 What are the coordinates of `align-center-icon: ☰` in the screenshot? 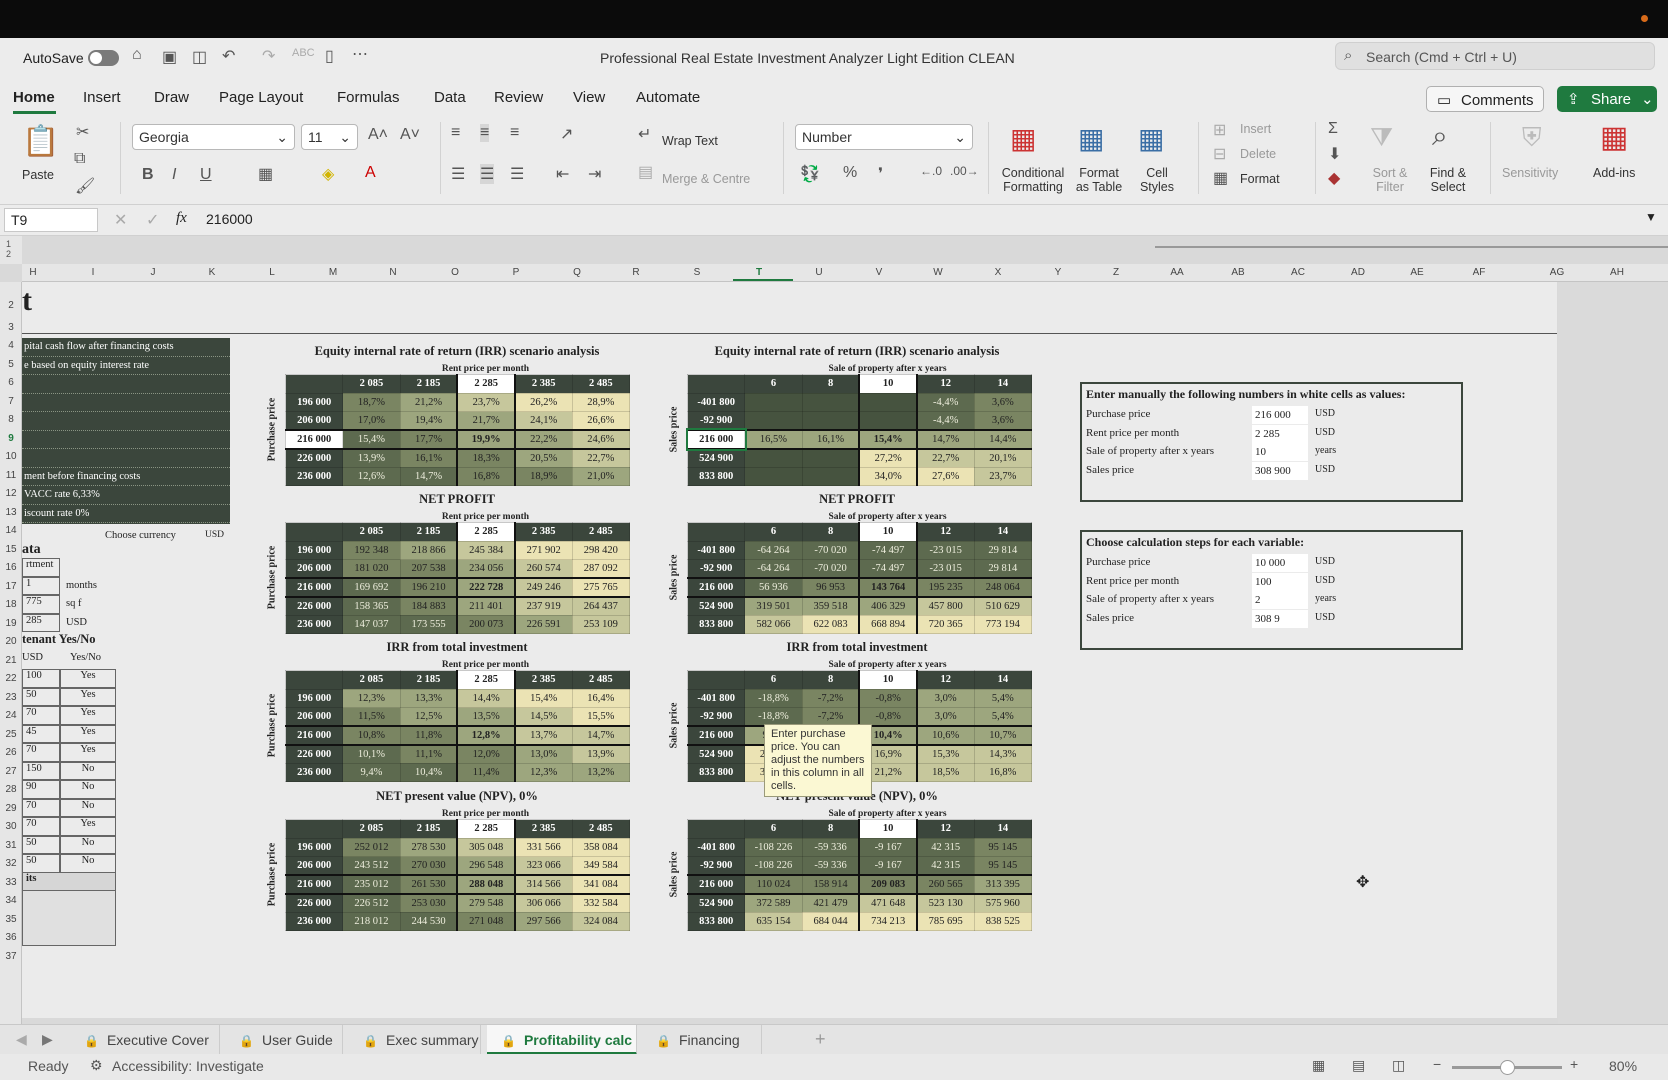 It's located at (487, 174).